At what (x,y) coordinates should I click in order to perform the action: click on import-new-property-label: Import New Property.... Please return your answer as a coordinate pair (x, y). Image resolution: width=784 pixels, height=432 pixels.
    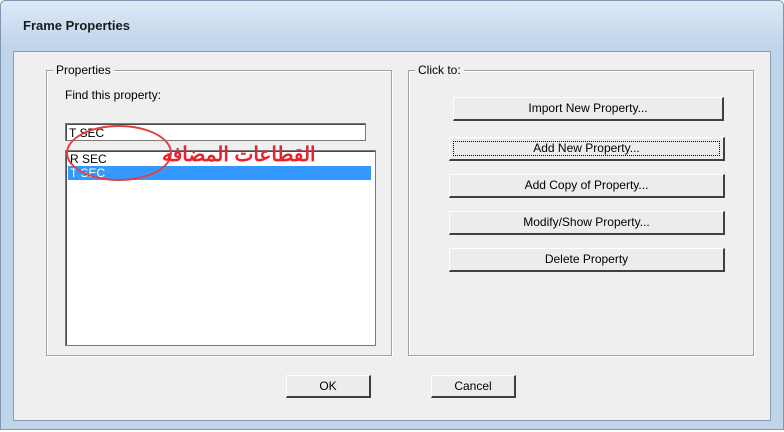
    Looking at the image, I should click on (588, 108).